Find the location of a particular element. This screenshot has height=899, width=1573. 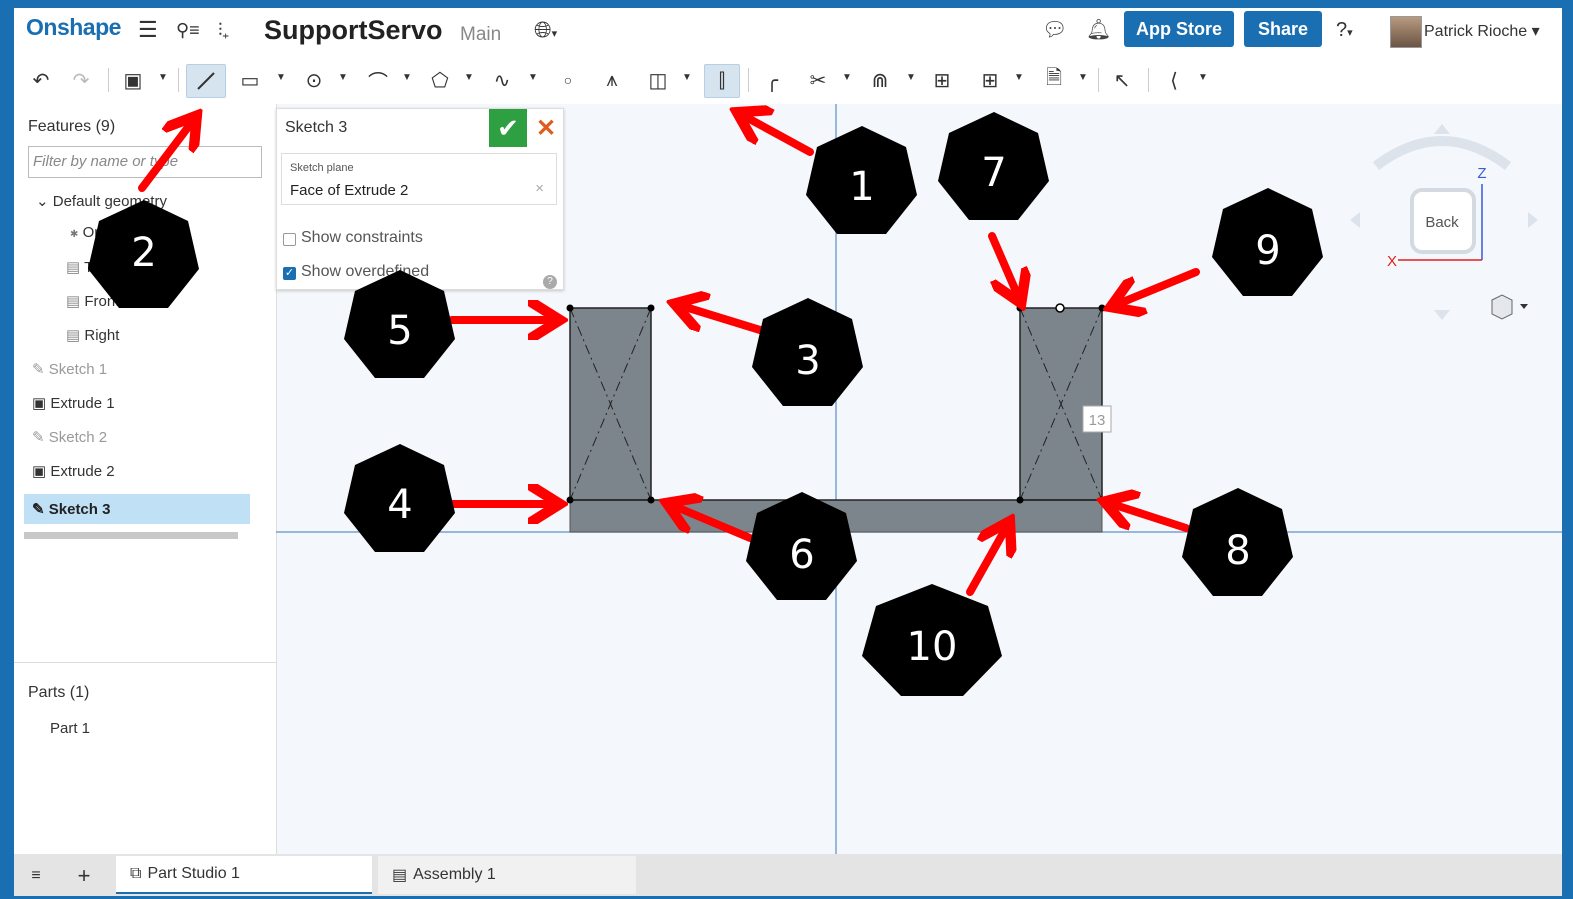

part-studio-icon: ⧉ is located at coordinates (136, 873).